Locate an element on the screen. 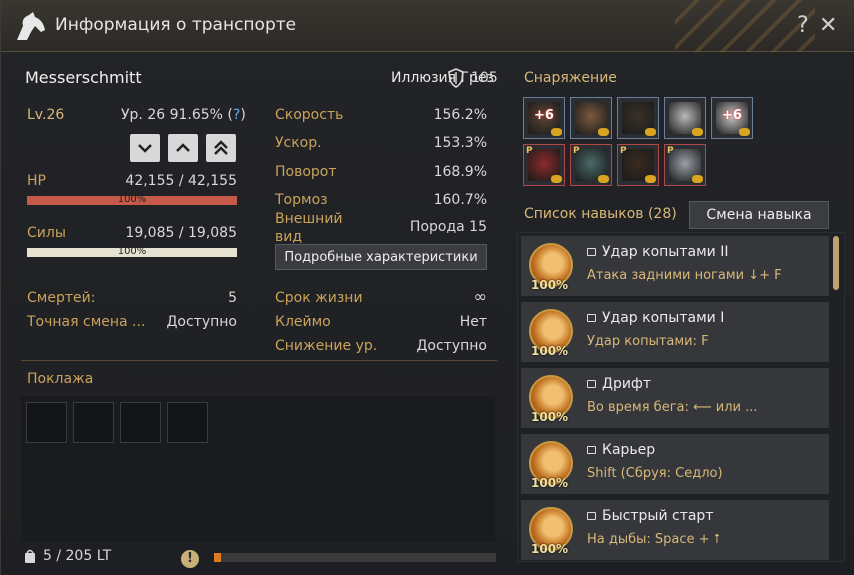  weight-bar-fill is located at coordinates (218, 557).